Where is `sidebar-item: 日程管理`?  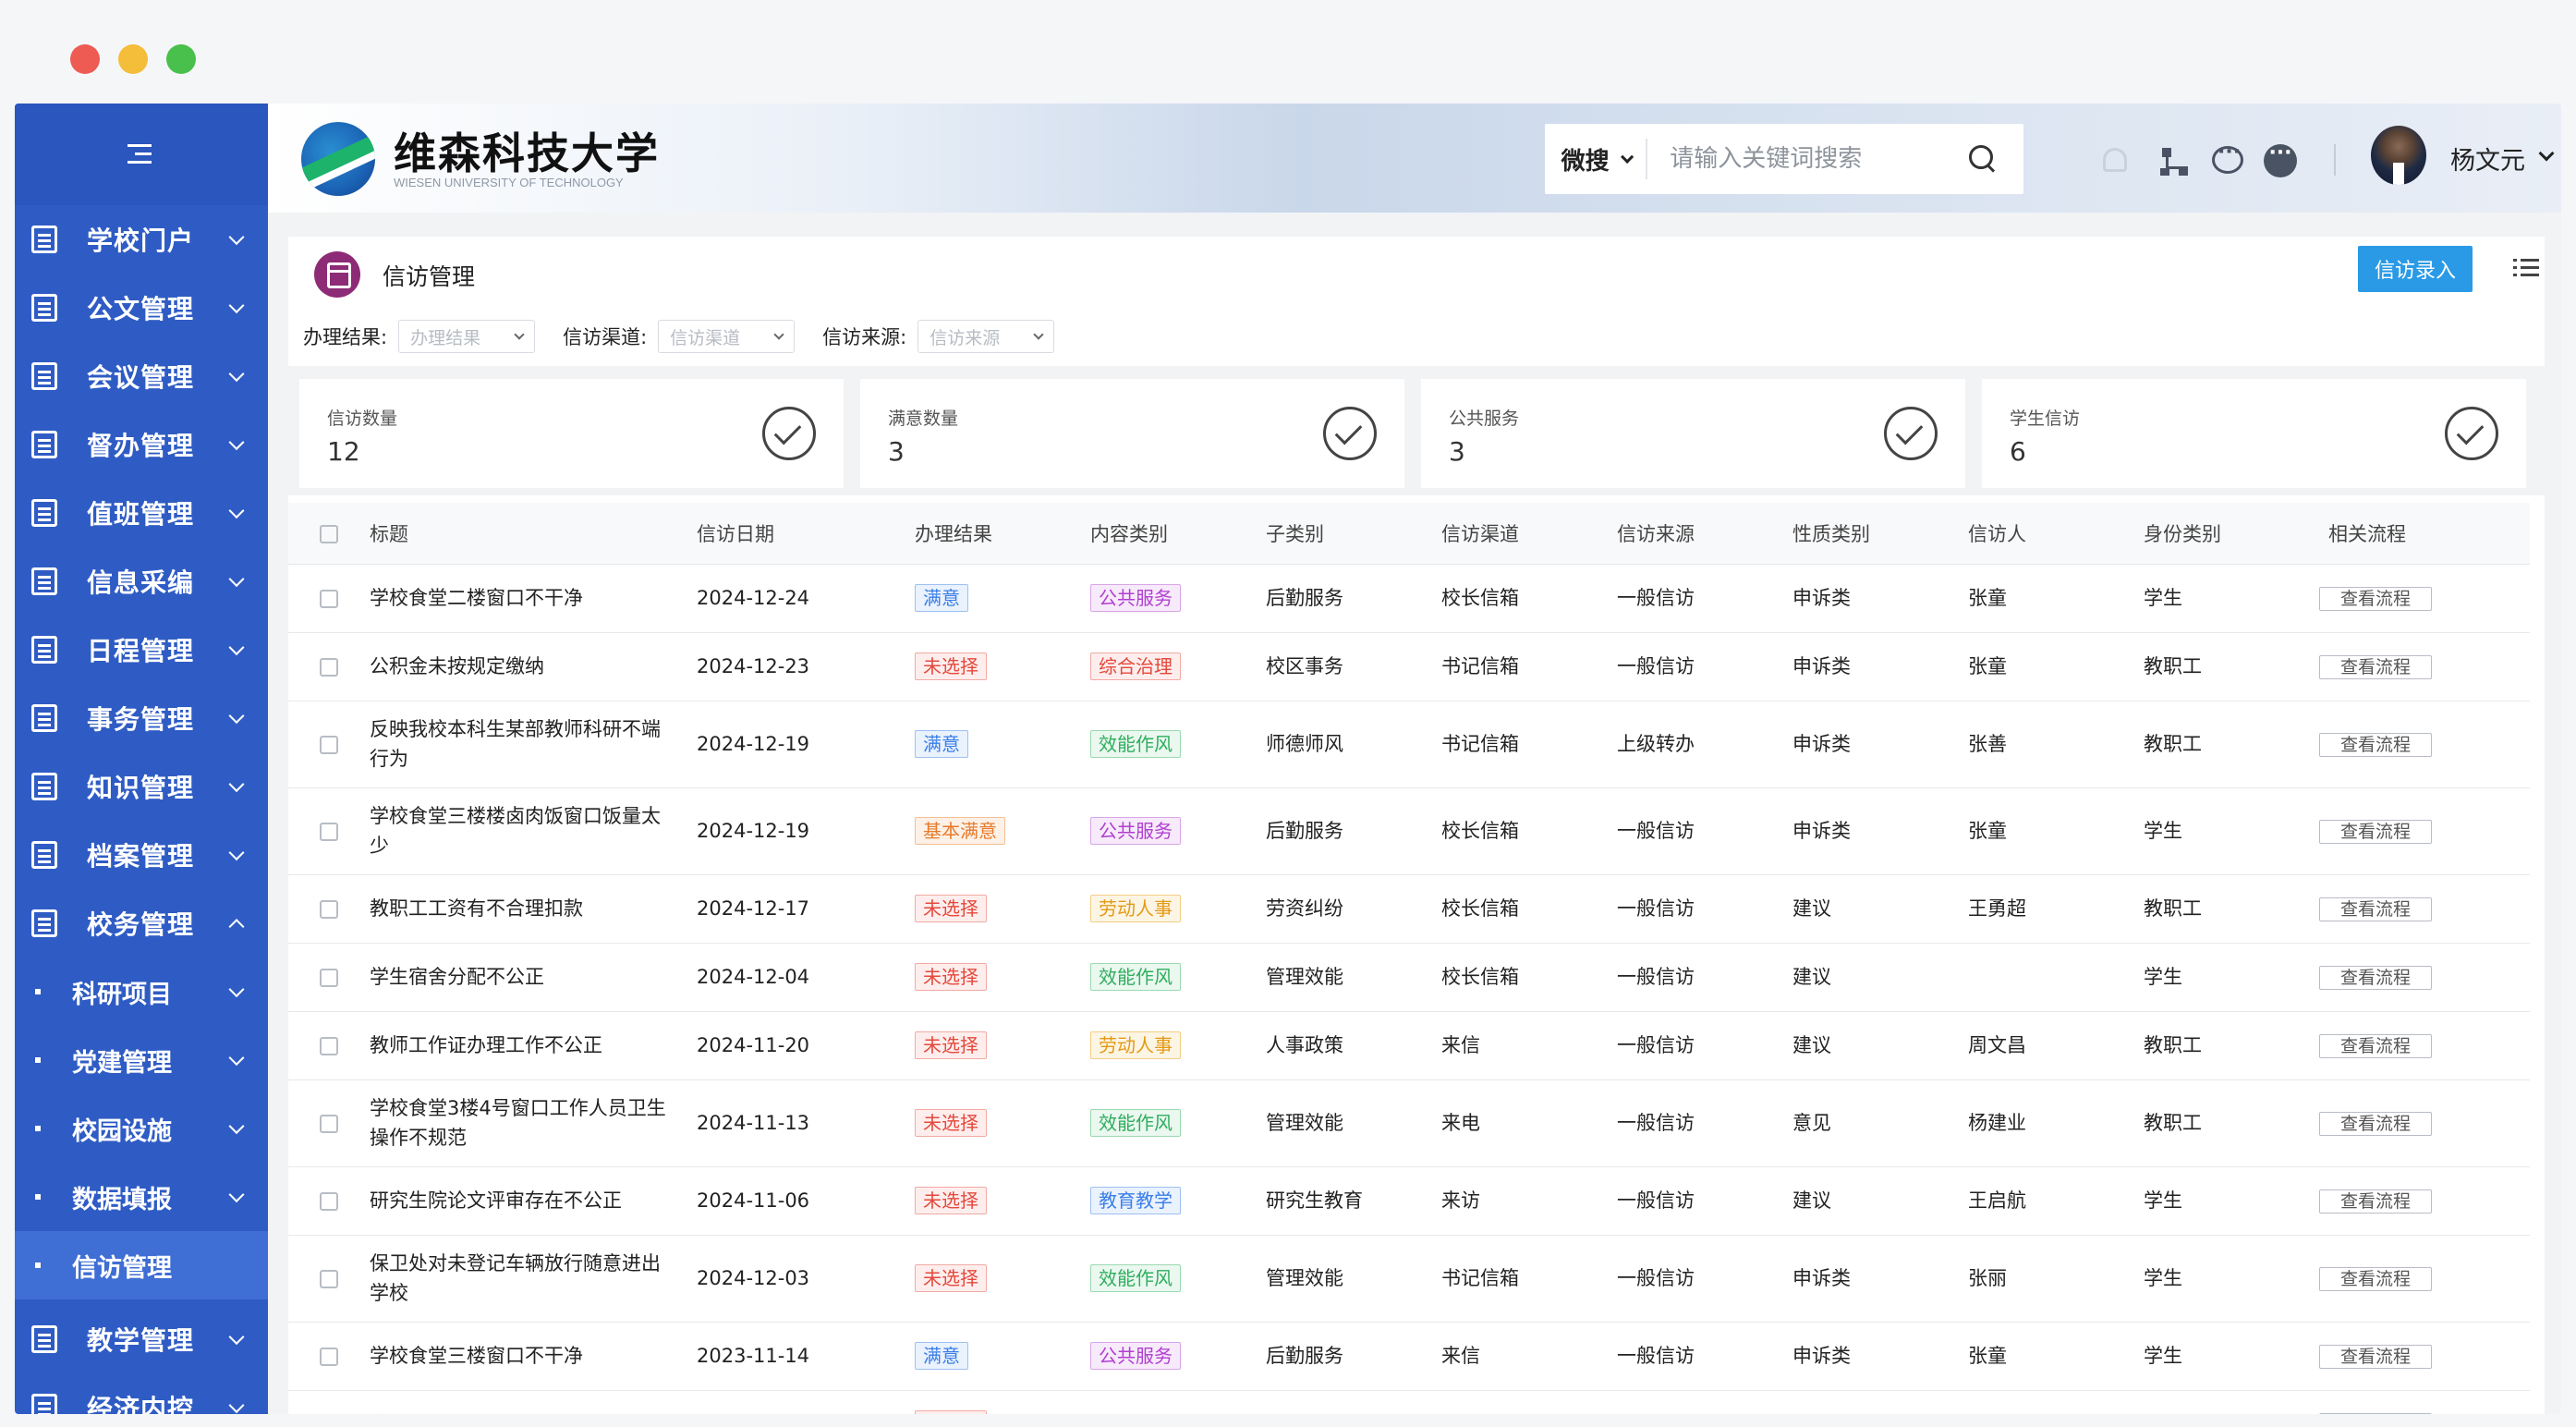
sidebar-item: 日程管理 is located at coordinates (141, 650).